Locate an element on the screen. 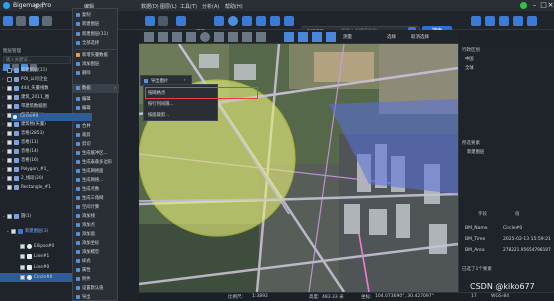 The width and height of the screenshot is (554, 301). tree-row: Line#1 is located at coordinates (37, 256).